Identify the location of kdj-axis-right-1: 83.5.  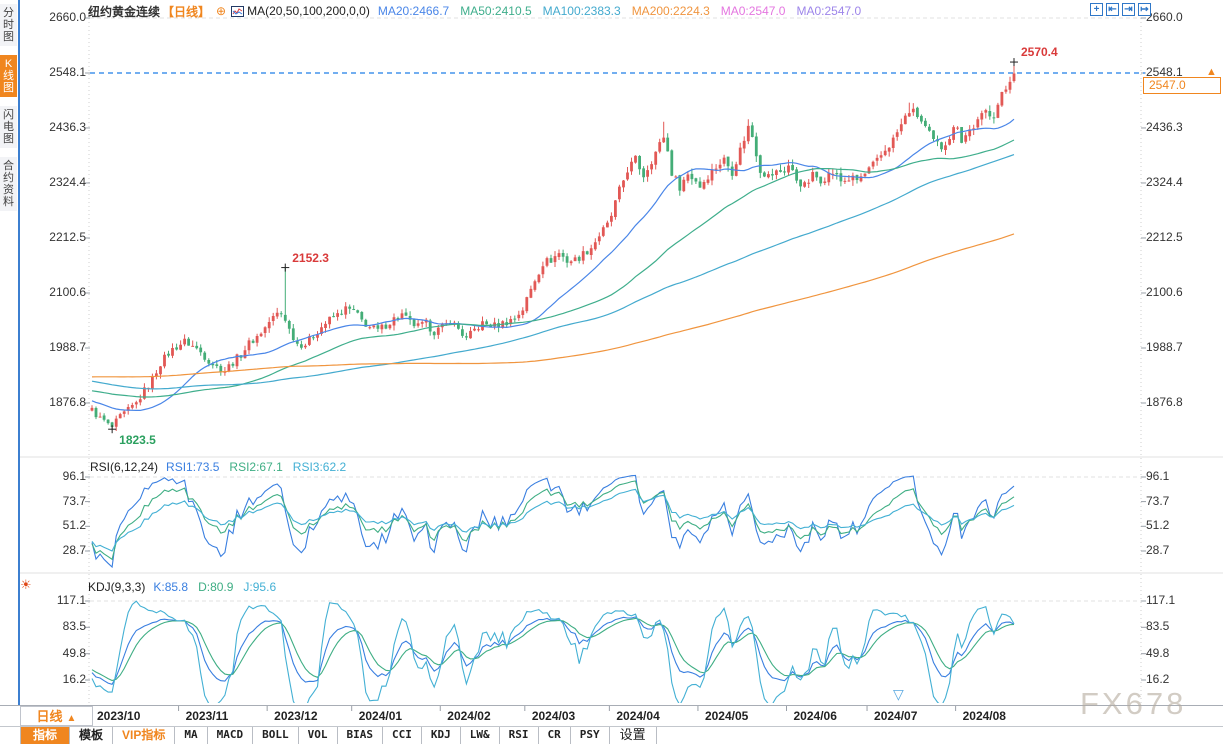
(1158, 626).